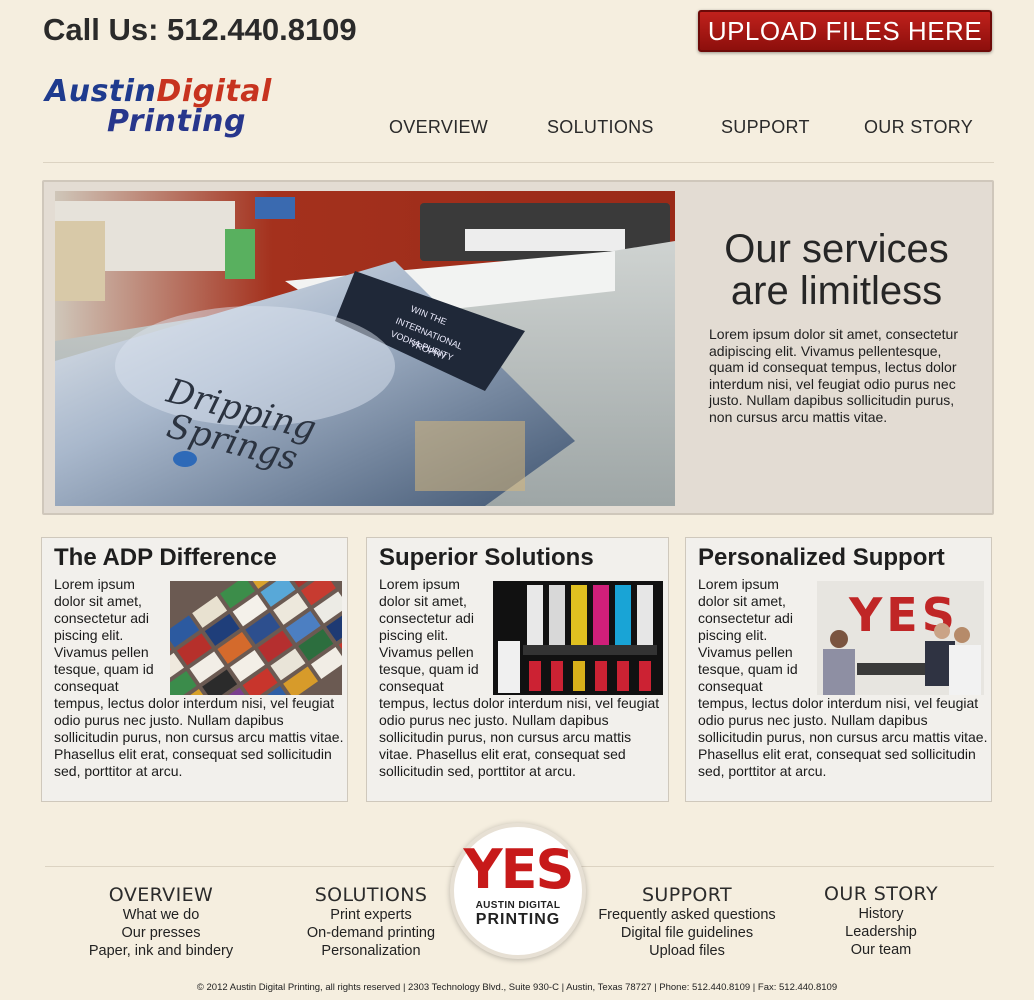 Image resolution: width=1034 pixels, height=1000 pixels. What do you see at coordinates (161, 951) in the screenshot?
I see `footer-link: Paper, ink and bindery` at bounding box center [161, 951].